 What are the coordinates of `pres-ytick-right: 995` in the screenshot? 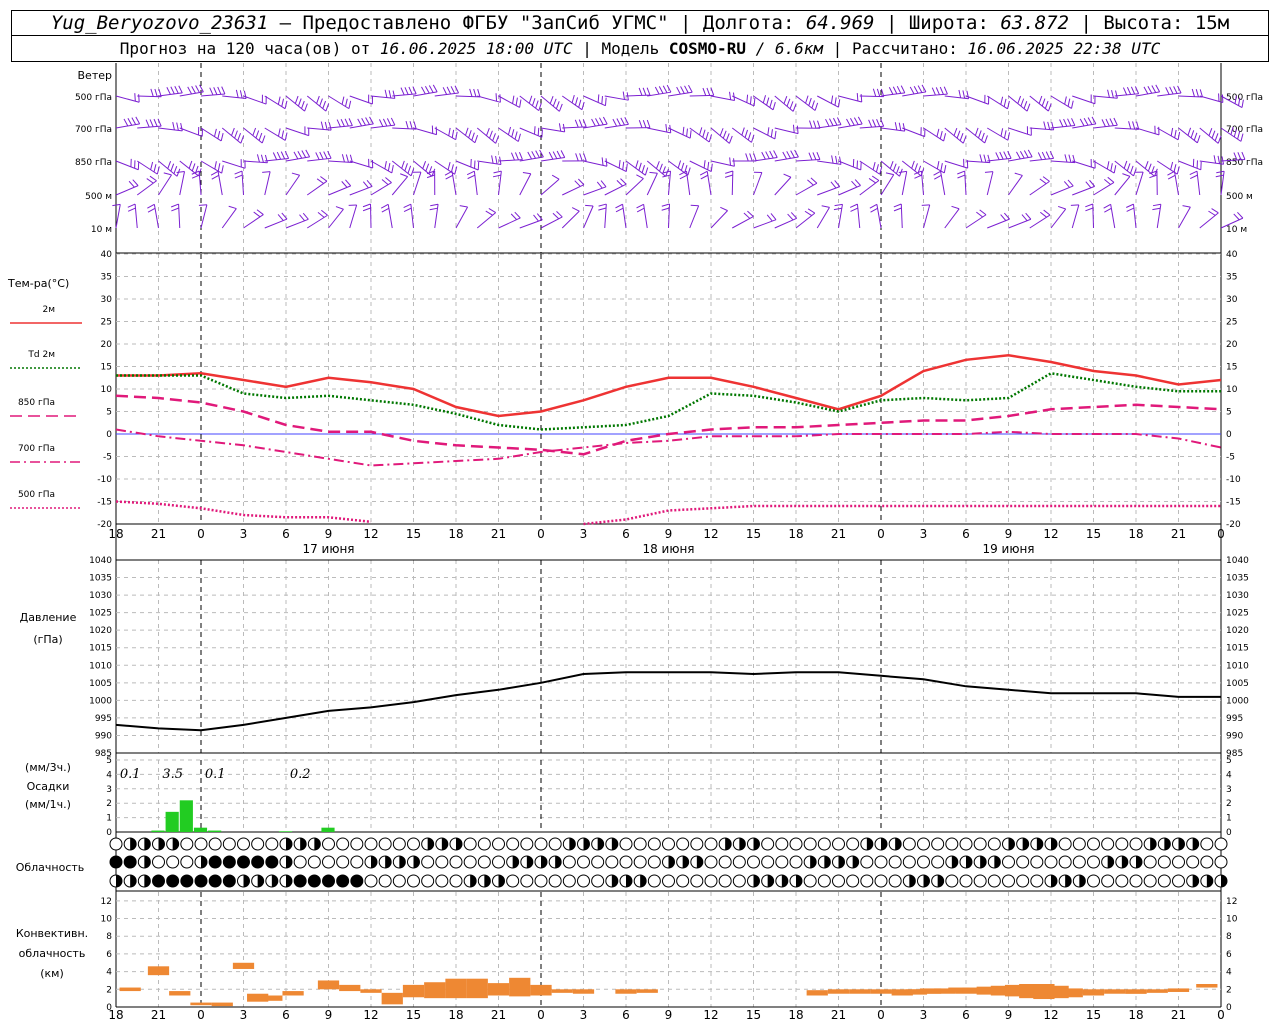 It's located at (1234, 719).